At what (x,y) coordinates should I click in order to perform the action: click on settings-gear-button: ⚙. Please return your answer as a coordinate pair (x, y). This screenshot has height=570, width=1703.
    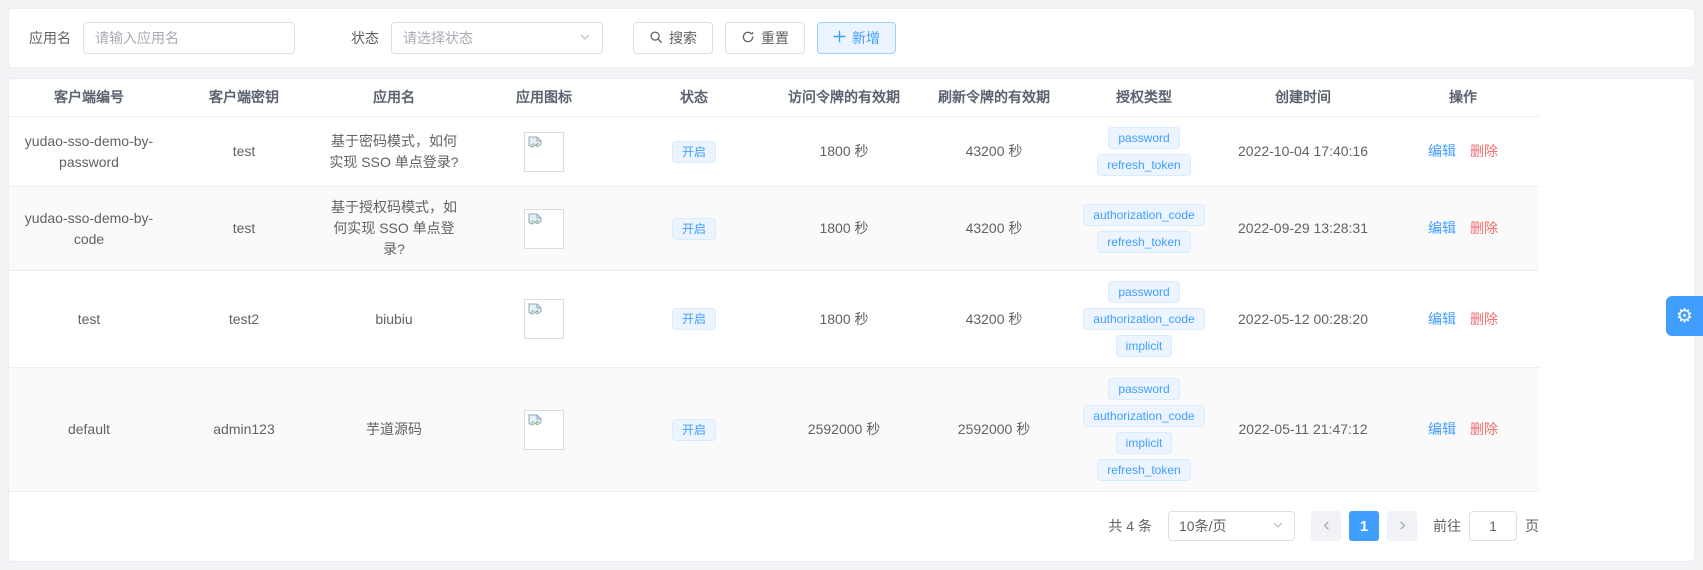
    Looking at the image, I should click on (1684, 316).